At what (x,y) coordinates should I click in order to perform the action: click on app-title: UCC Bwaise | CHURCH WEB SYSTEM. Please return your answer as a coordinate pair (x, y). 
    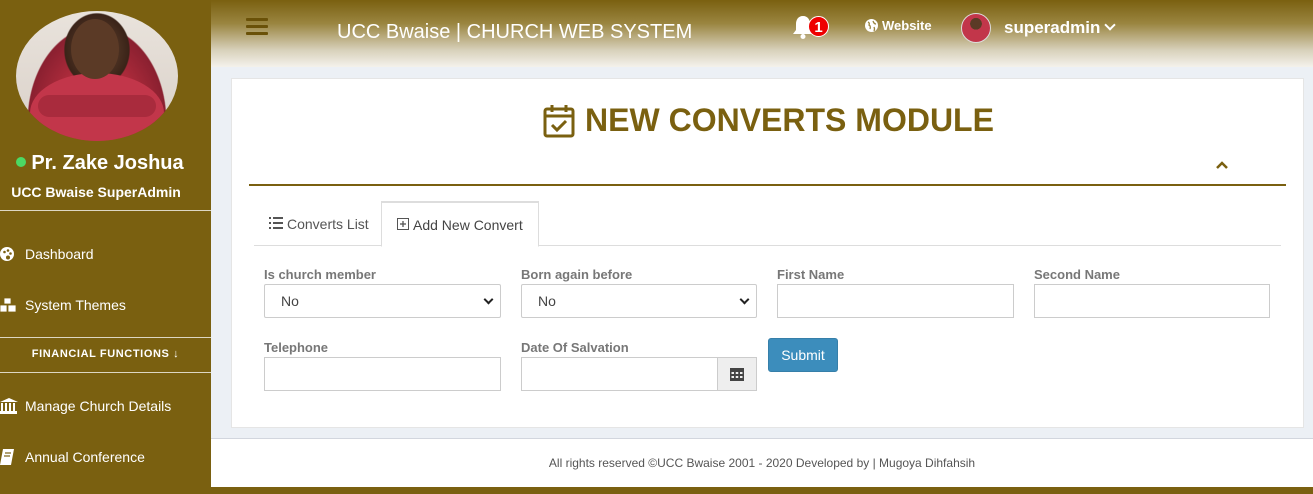
    Looking at the image, I should click on (515, 32).